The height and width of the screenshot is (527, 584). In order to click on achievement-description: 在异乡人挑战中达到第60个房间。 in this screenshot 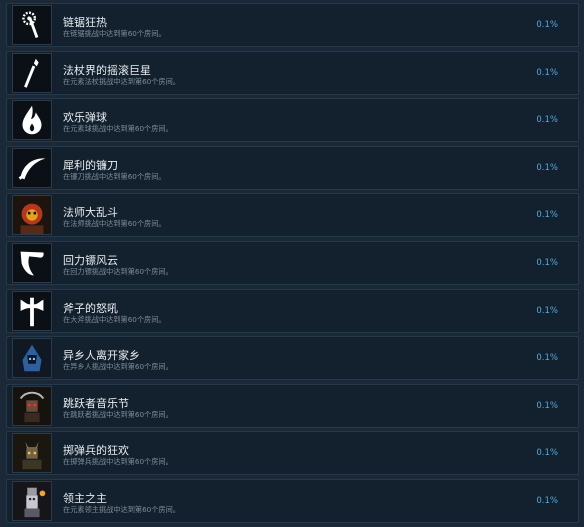, I will do `click(118, 367)`.